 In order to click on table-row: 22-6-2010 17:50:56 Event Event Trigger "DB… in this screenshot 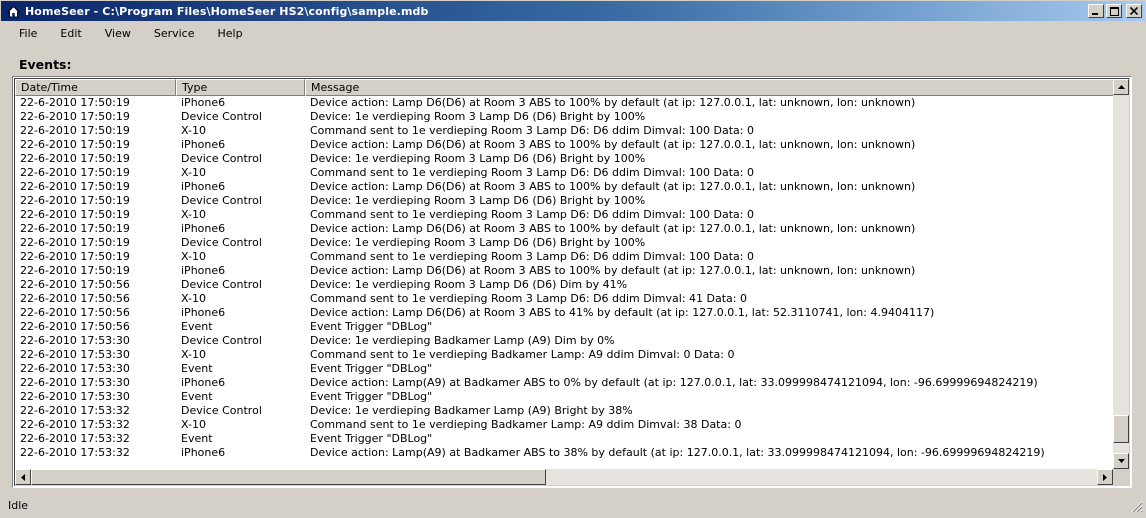, I will do `click(566, 327)`.